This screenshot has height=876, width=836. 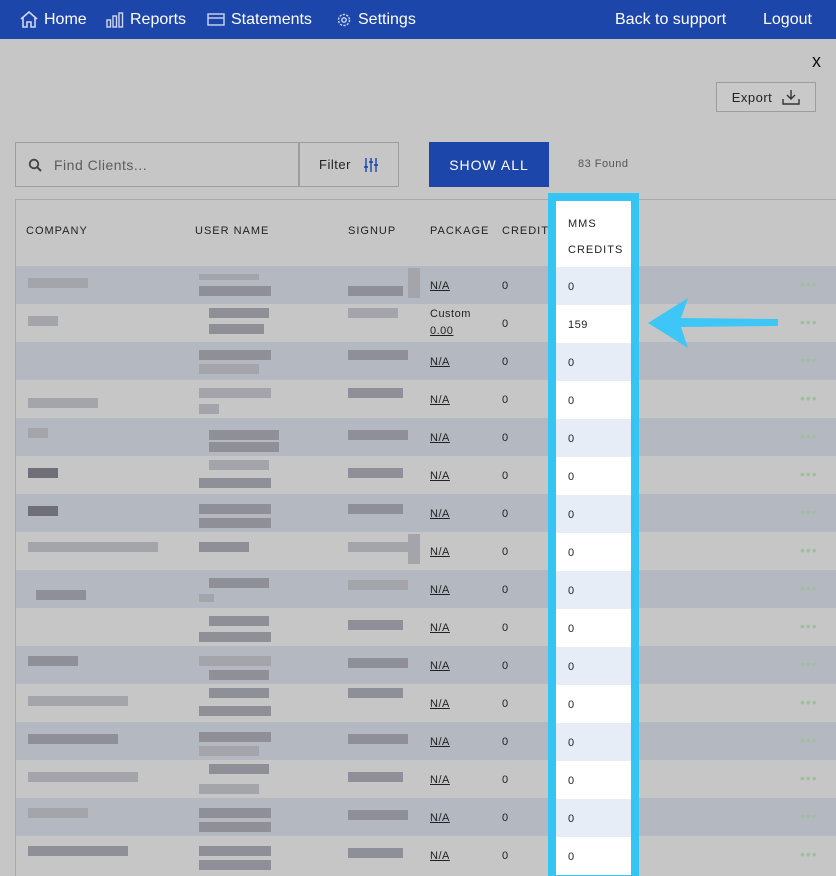 I want to click on search-icon, so click(x=35, y=165).